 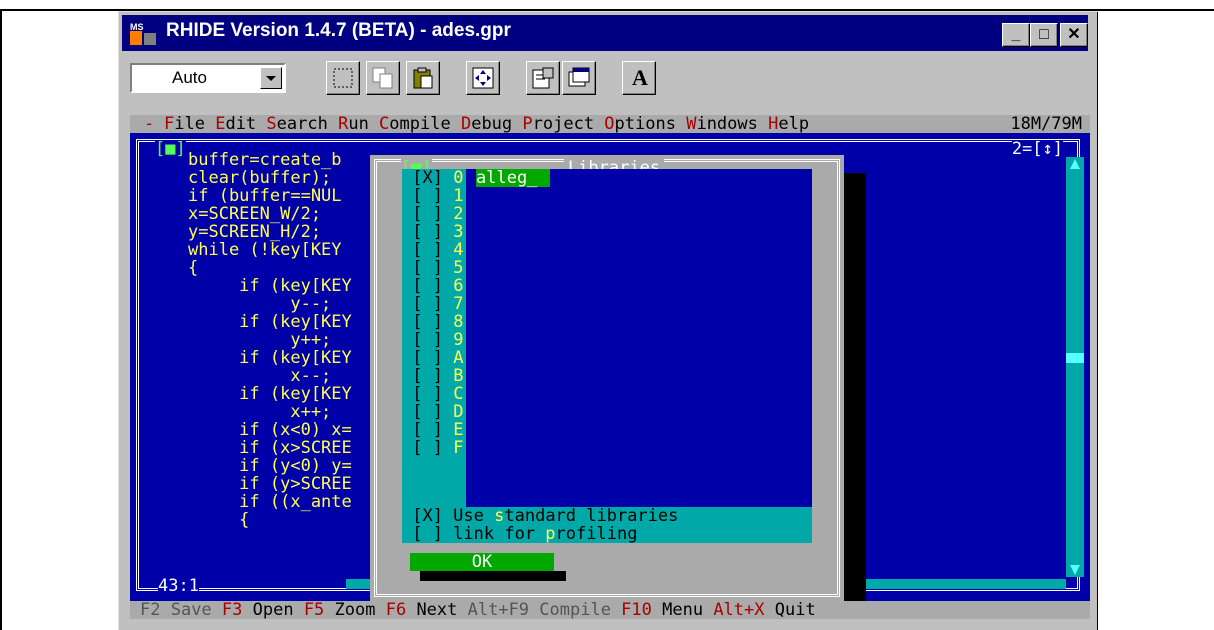 I want to click on menu-item-label: ptions, so click(x=650, y=124).